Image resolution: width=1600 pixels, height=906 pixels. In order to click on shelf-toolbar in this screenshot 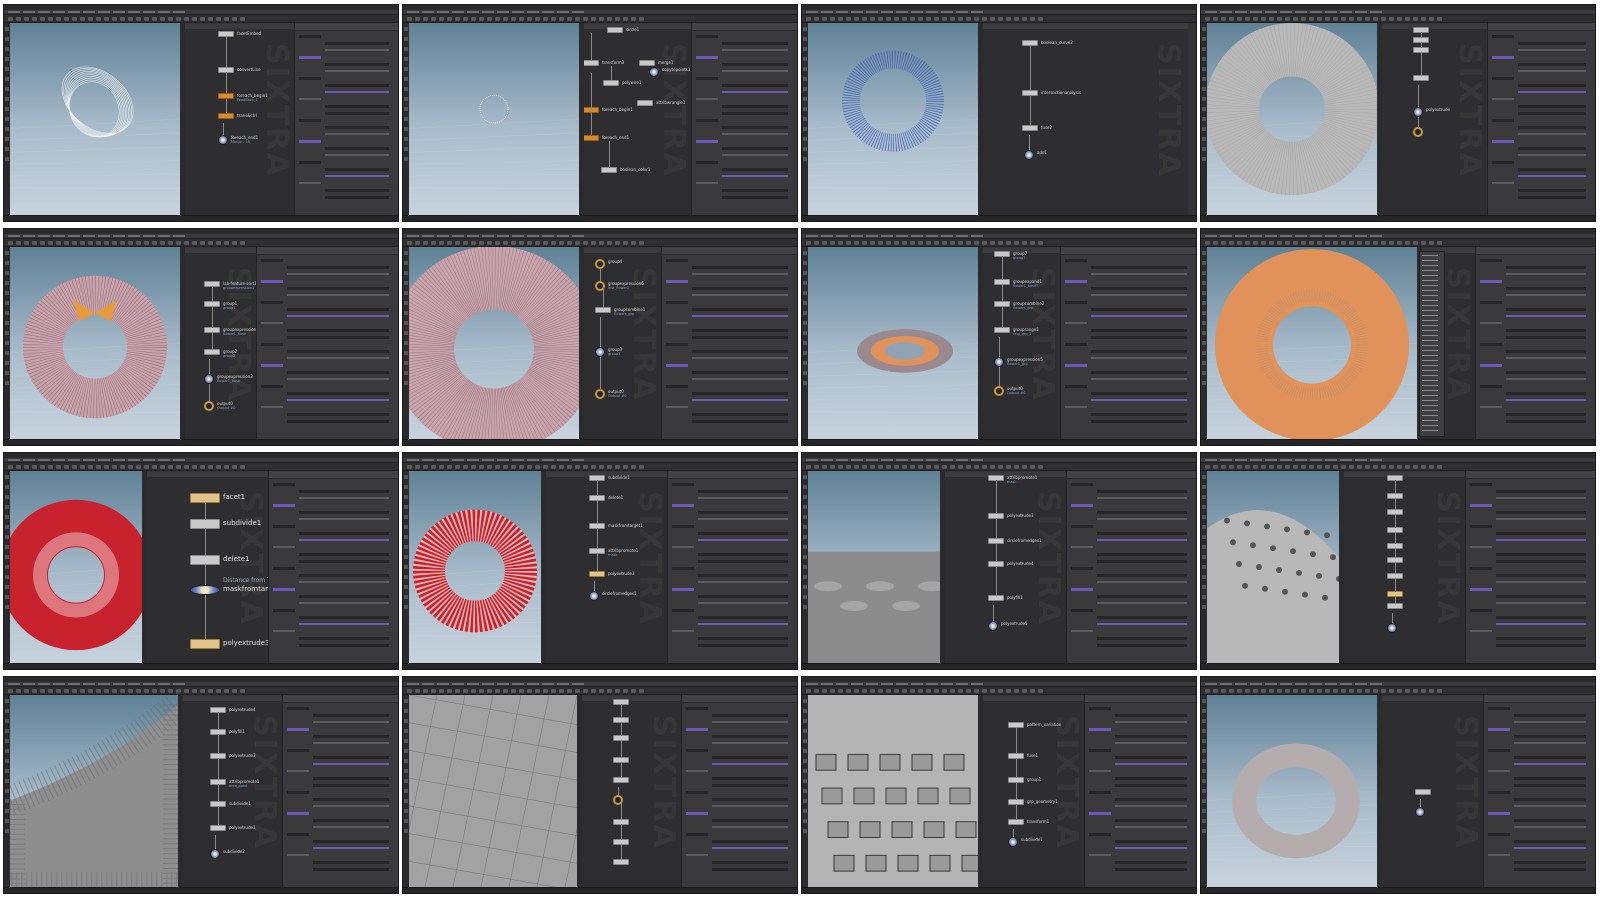, I will do `click(600, 467)`.